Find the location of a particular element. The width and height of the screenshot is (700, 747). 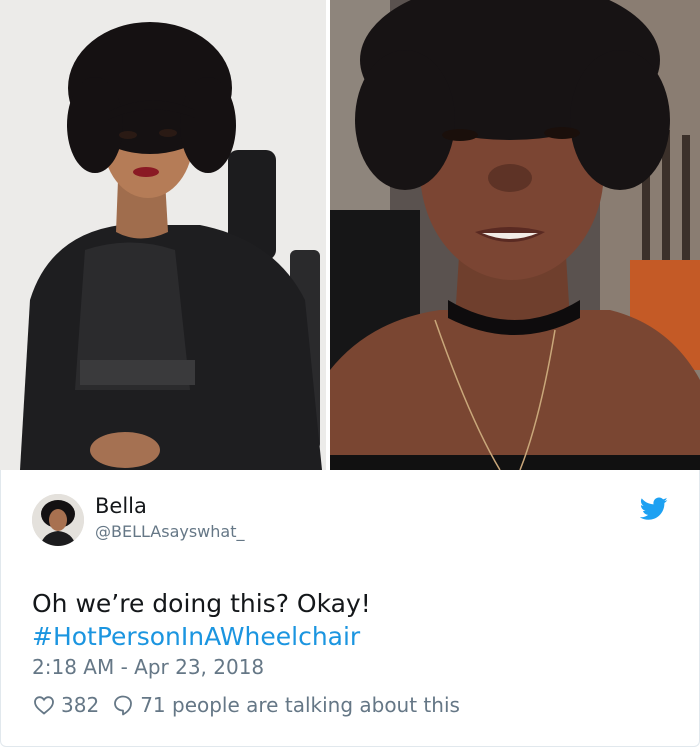

like-count: 382 is located at coordinates (80, 705).